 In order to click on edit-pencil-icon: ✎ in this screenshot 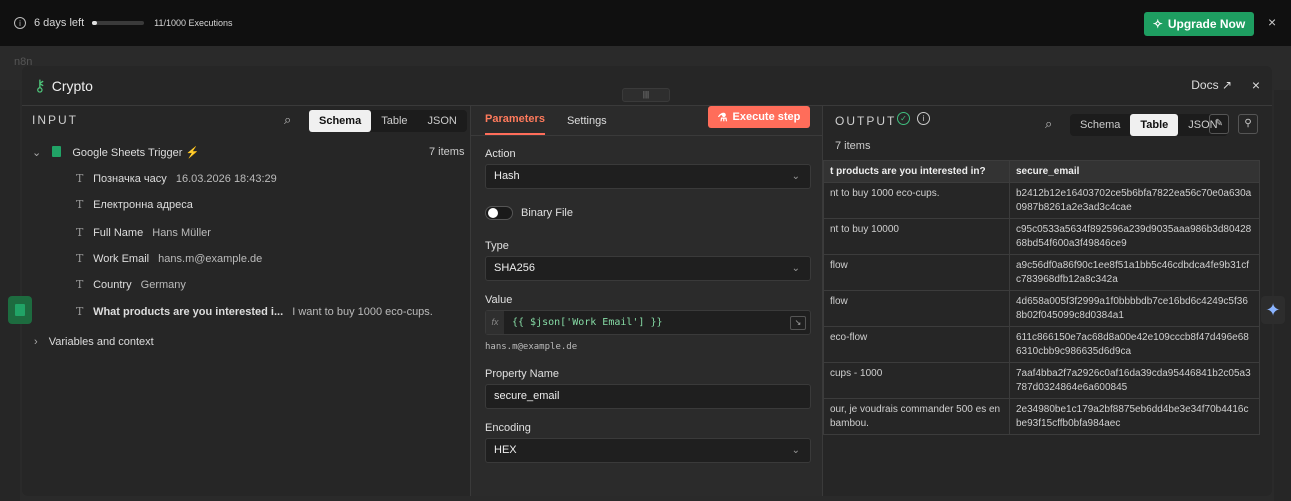, I will do `click(1219, 124)`.